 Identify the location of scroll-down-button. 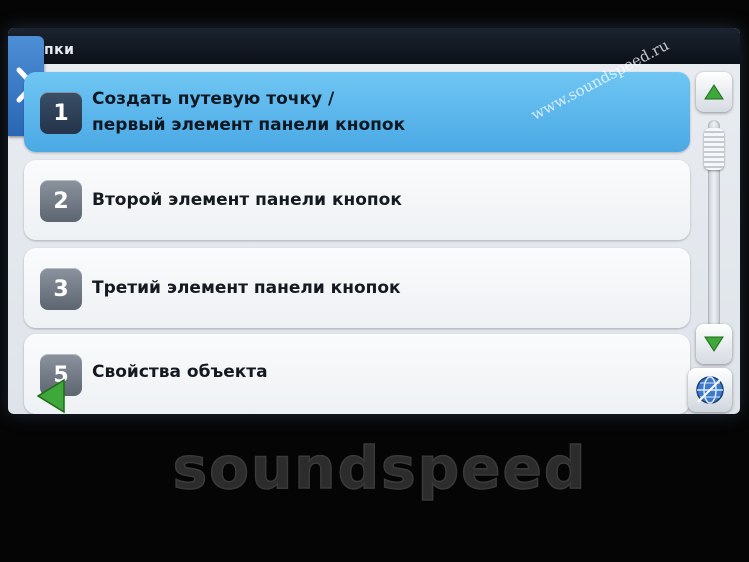
(714, 344).